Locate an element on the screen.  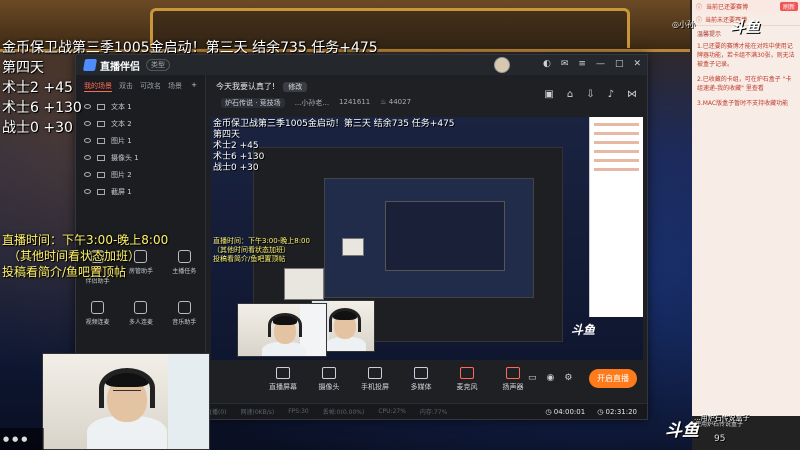
screen-capture-button: 直播屏幕 is located at coordinates (283, 379).